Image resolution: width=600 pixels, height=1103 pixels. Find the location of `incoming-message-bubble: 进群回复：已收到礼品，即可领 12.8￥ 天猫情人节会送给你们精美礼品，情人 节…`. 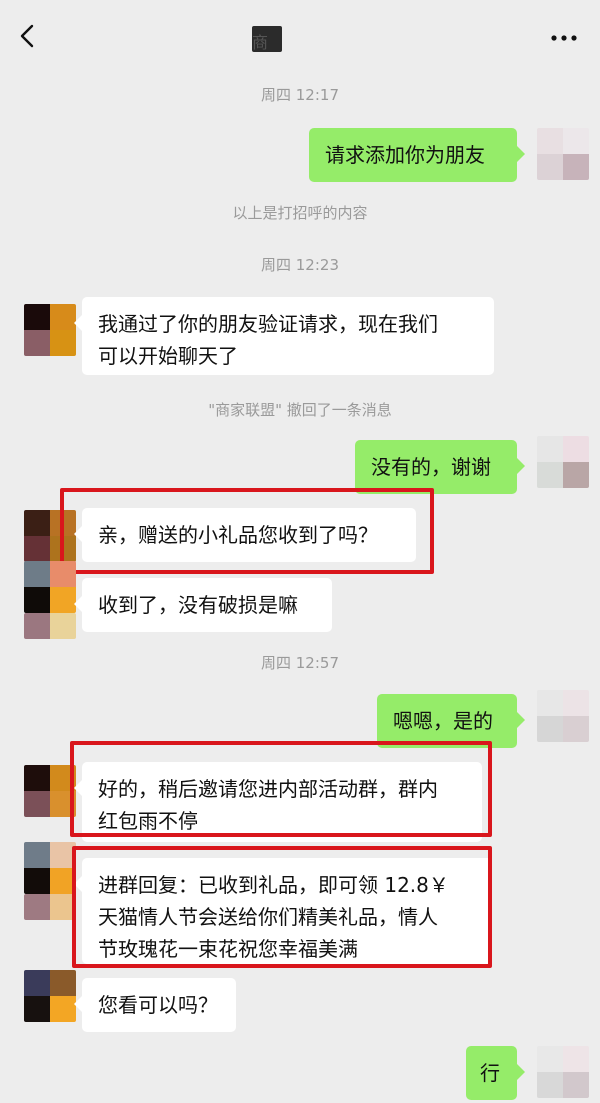

incoming-message-bubble: 进群回复：已收到礼品，即可领 12.8￥ 天猫情人节会送给你们精美礼品，情人 节… is located at coordinates (283, 911).